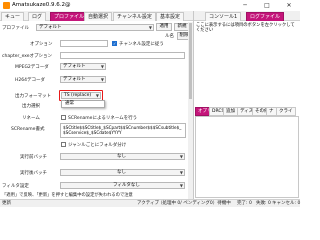 This screenshot has height=240, width=320. What do you see at coordinates (126, 185) in the screenshot?
I see `filter-settings-value: フィルタなし` at bounding box center [126, 185].